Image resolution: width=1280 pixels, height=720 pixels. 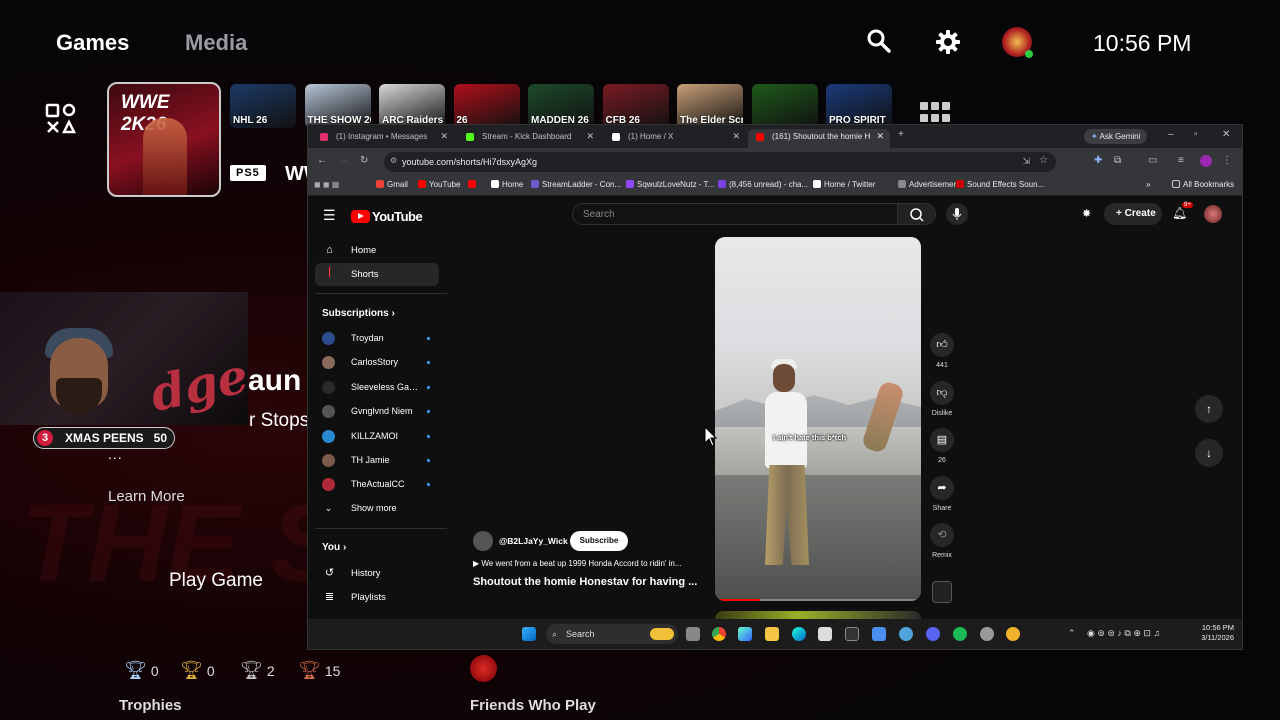 I want to click on short-video-player: I ain't hate this b*tch, so click(x=818, y=419).